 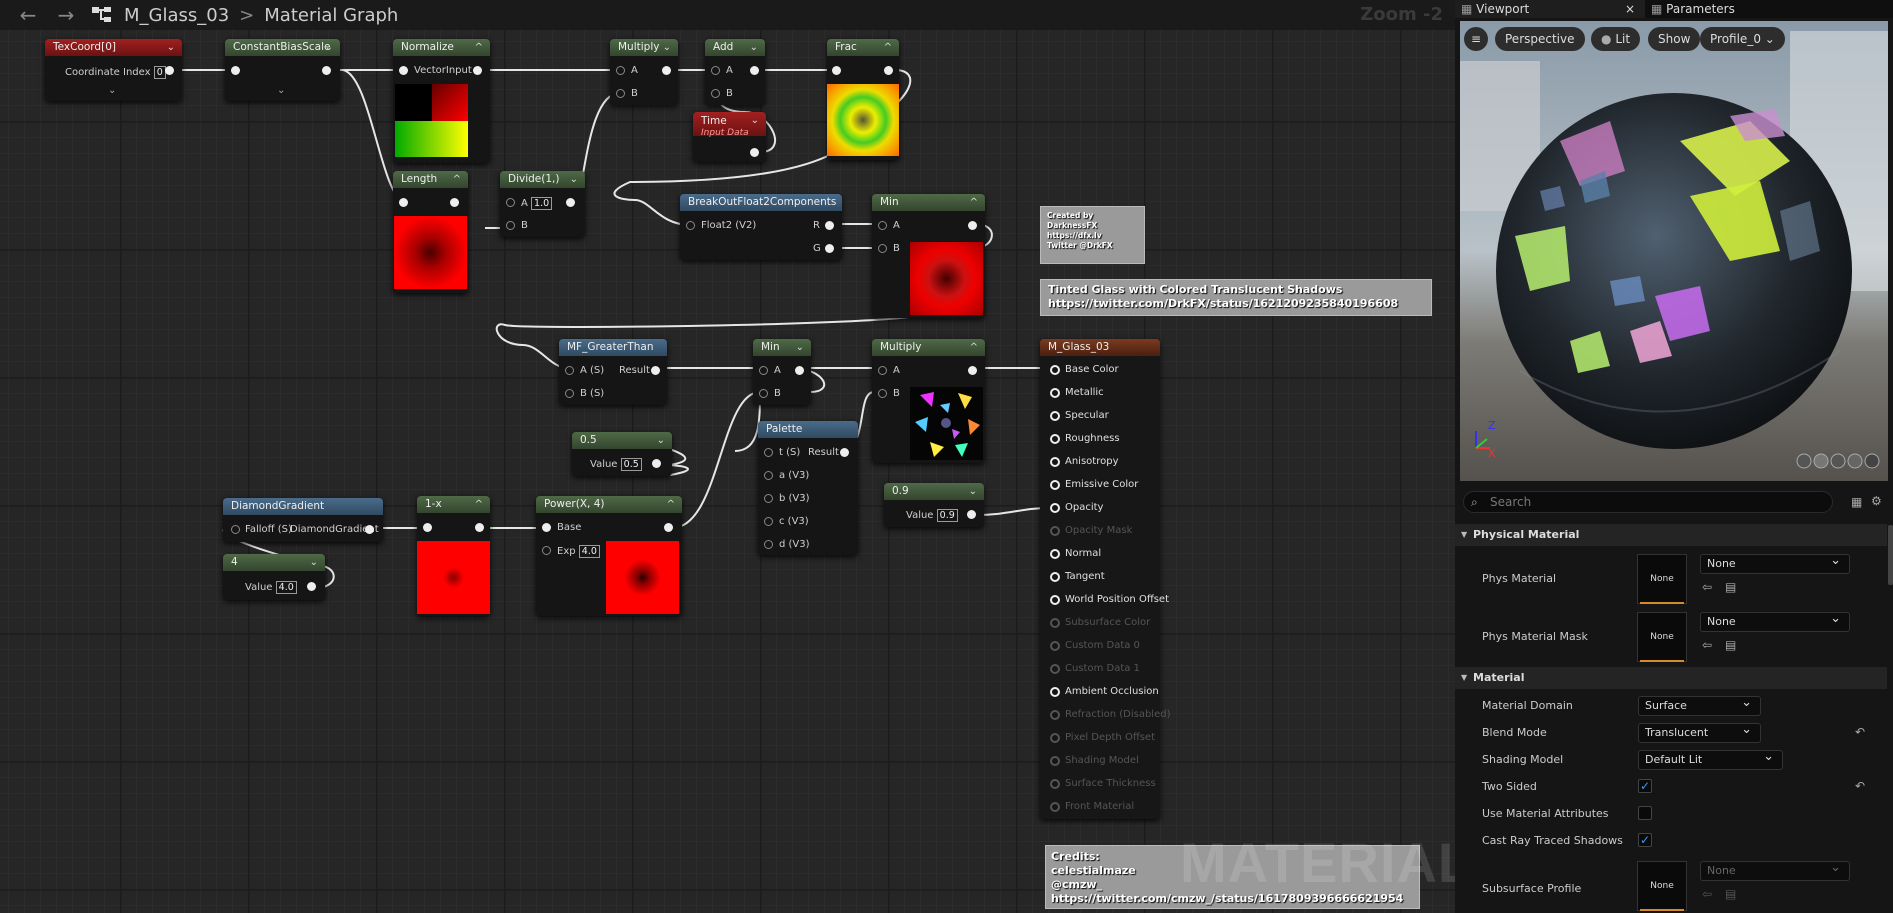 I want to click on node-divide: Divide(1,) ⌄ A 1.0 B, so click(x=542, y=204).